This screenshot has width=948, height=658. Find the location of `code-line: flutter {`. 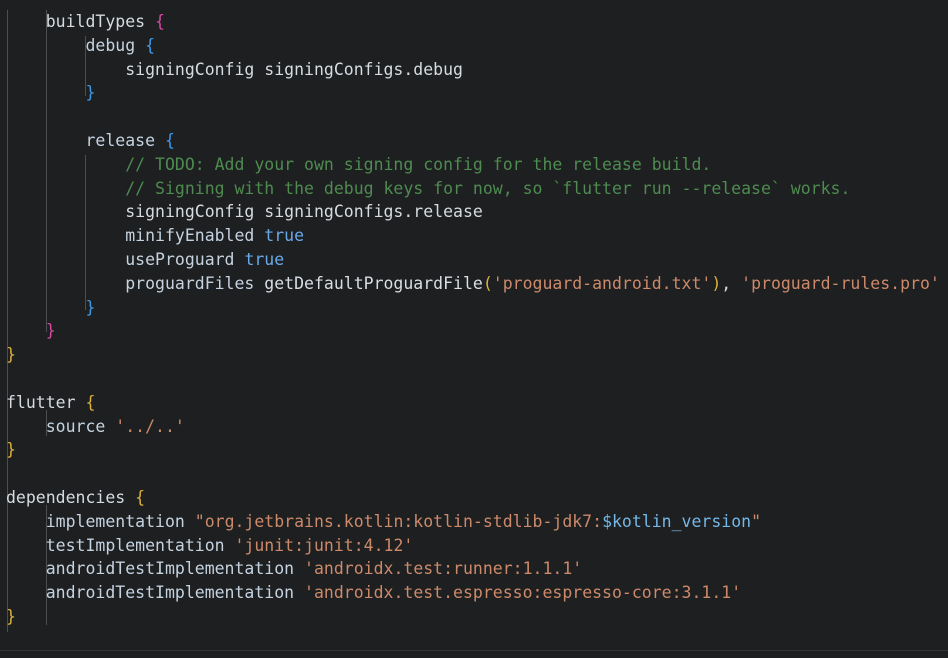

code-line: flutter { is located at coordinates (474, 403).